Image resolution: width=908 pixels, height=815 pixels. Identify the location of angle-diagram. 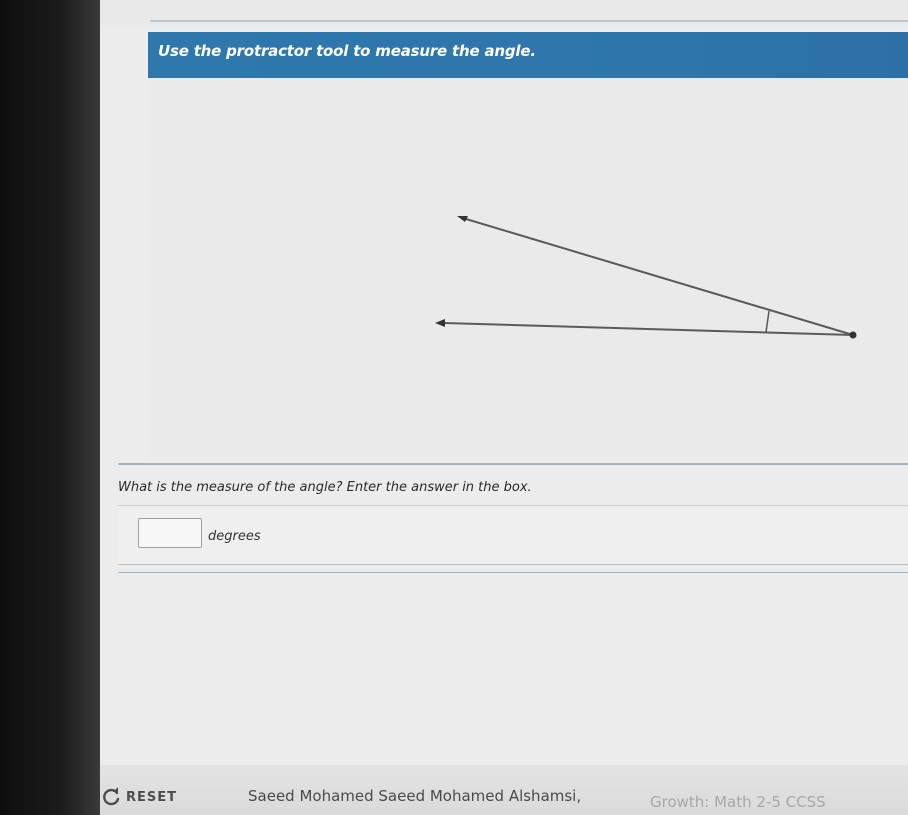
(646, 277).